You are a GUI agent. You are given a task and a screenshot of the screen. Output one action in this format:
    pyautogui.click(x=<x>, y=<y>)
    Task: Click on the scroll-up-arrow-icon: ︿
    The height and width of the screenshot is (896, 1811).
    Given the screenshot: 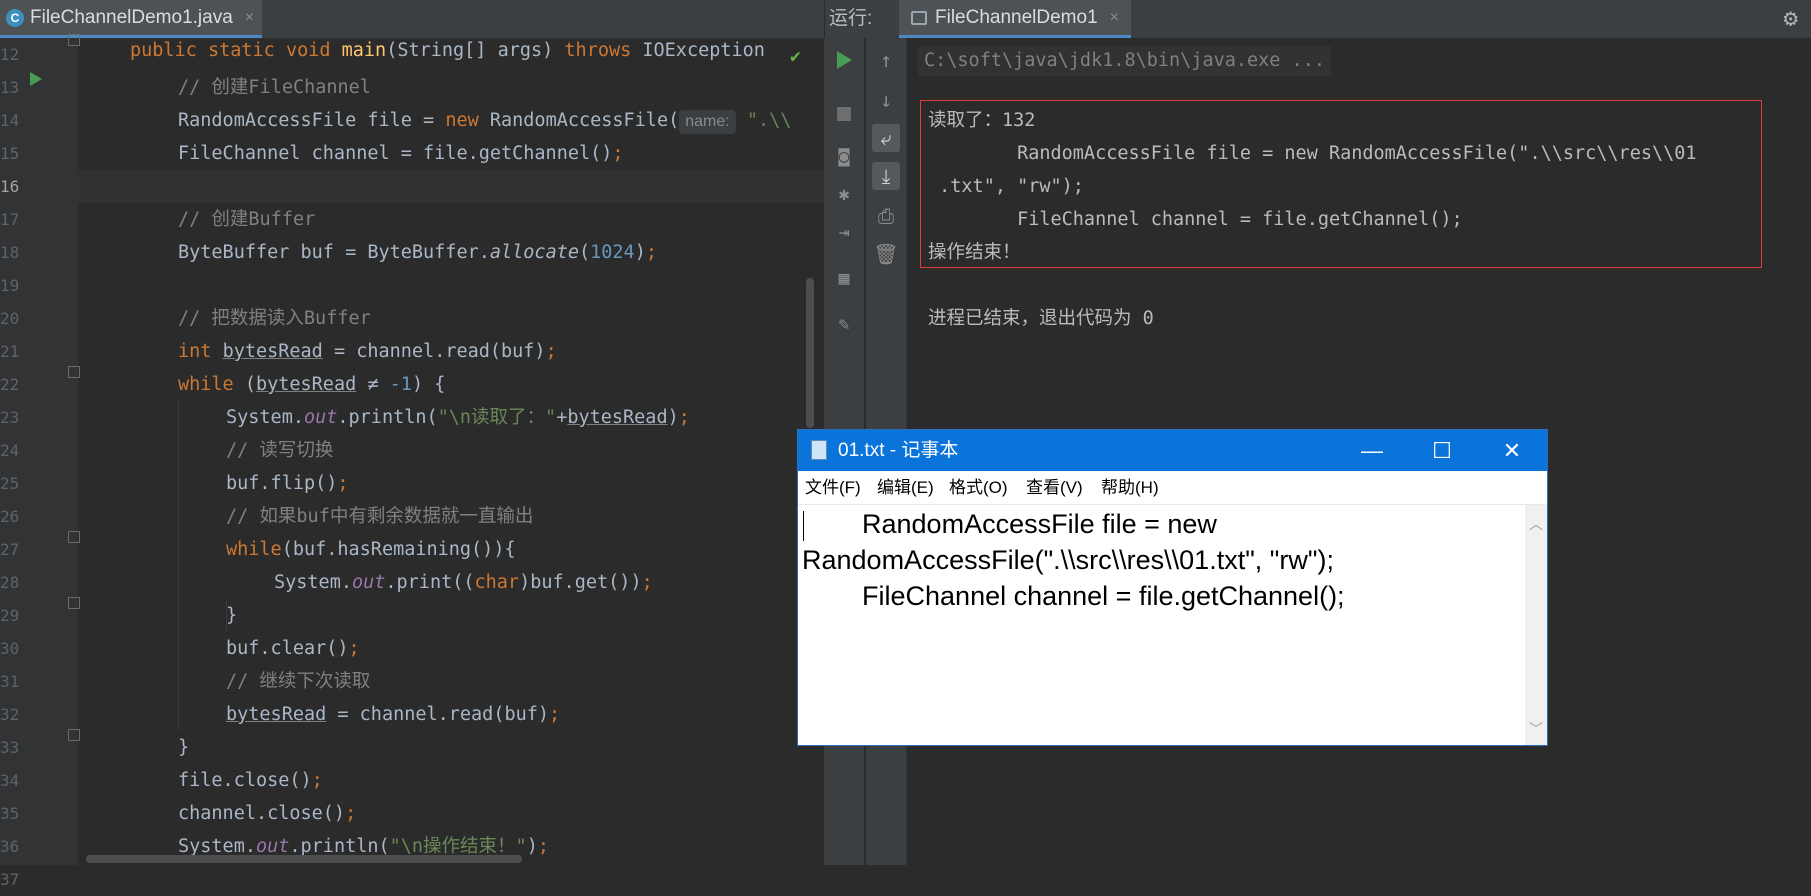 What is the action you would take?
    pyautogui.click(x=1536, y=524)
    